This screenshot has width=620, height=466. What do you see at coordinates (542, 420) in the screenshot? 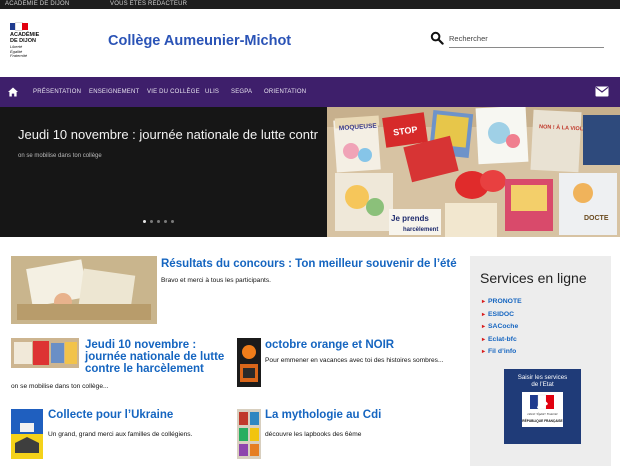
I see `svg-text: RÉPUBLIQUE FRANÇAISE` at bounding box center [542, 420].